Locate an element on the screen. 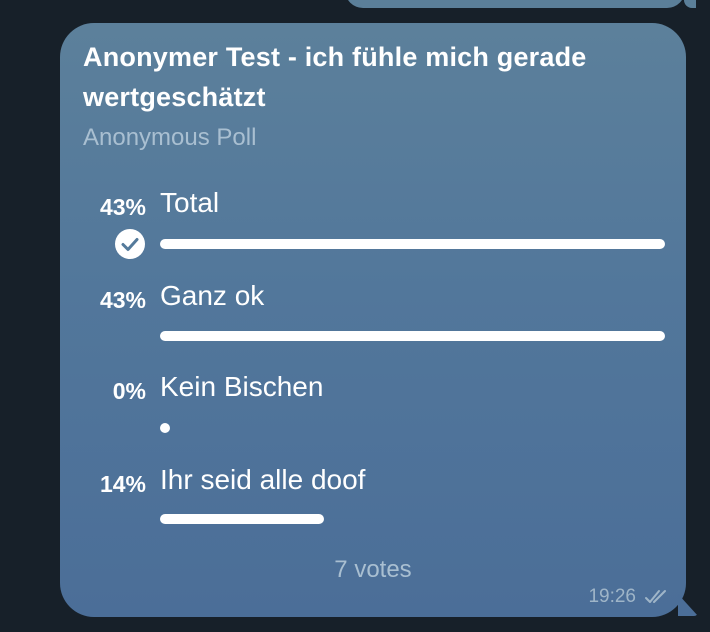  message-time: 19:26 is located at coordinates (612, 596).